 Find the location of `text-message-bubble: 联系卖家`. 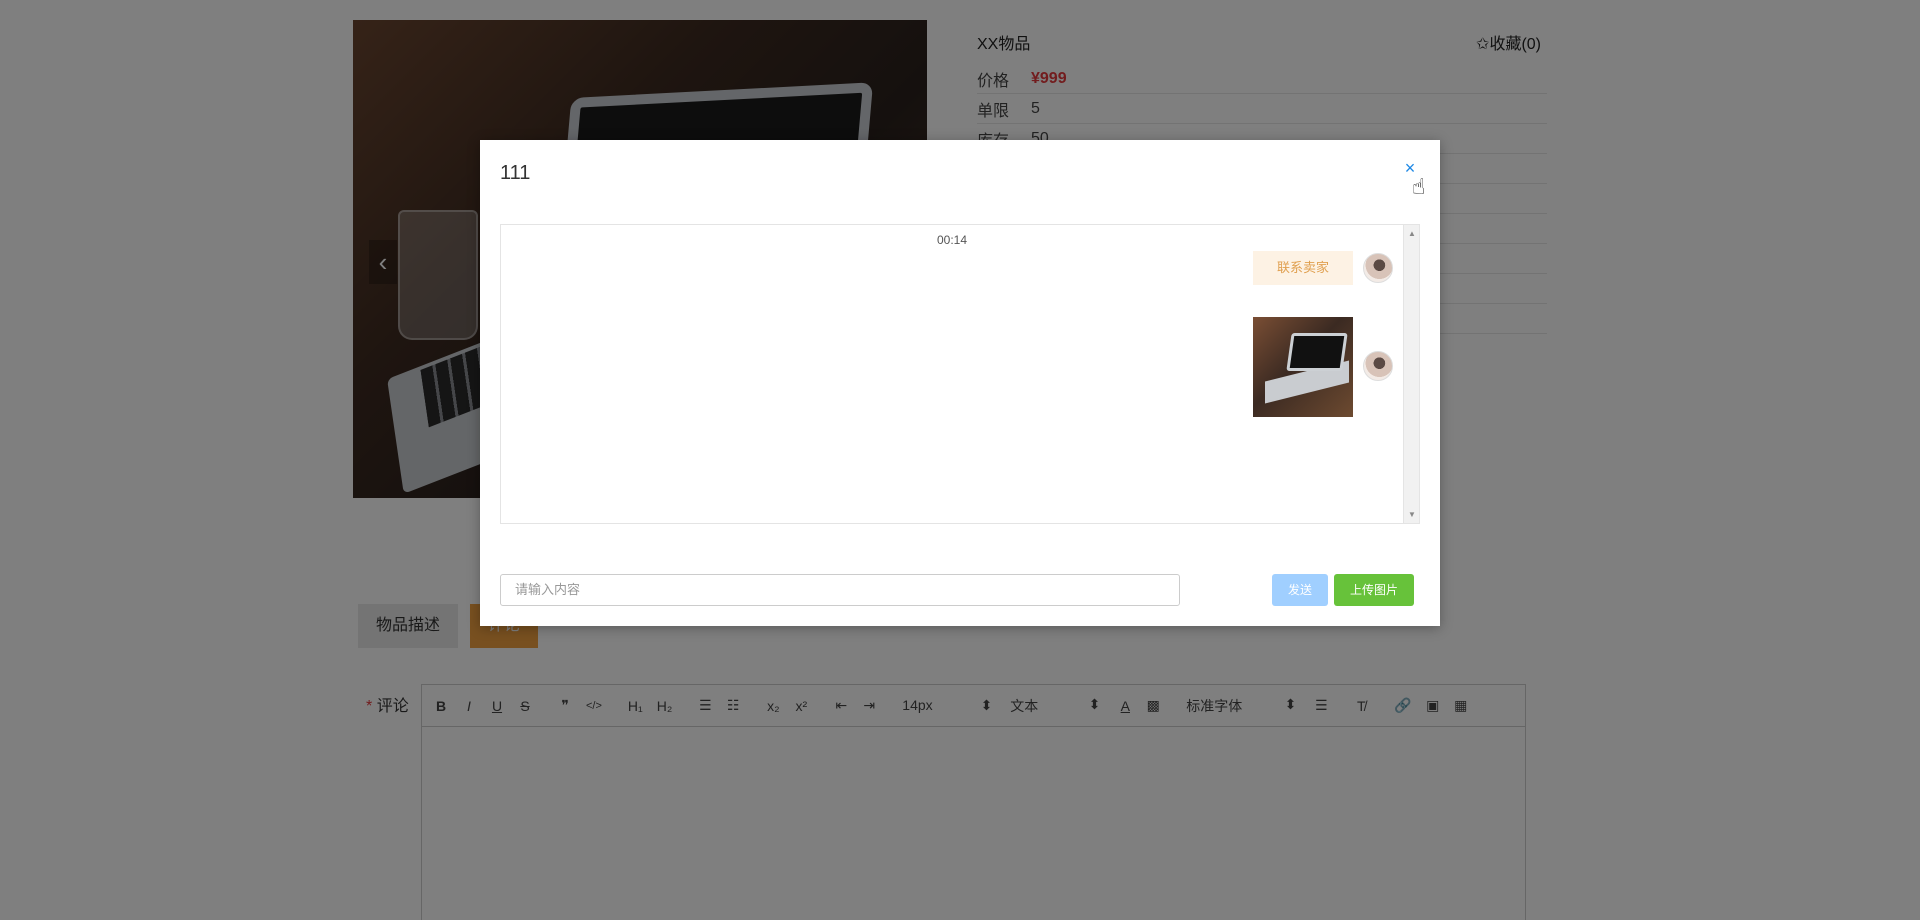

text-message-bubble: 联系卖家 is located at coordinates (1303, 268).